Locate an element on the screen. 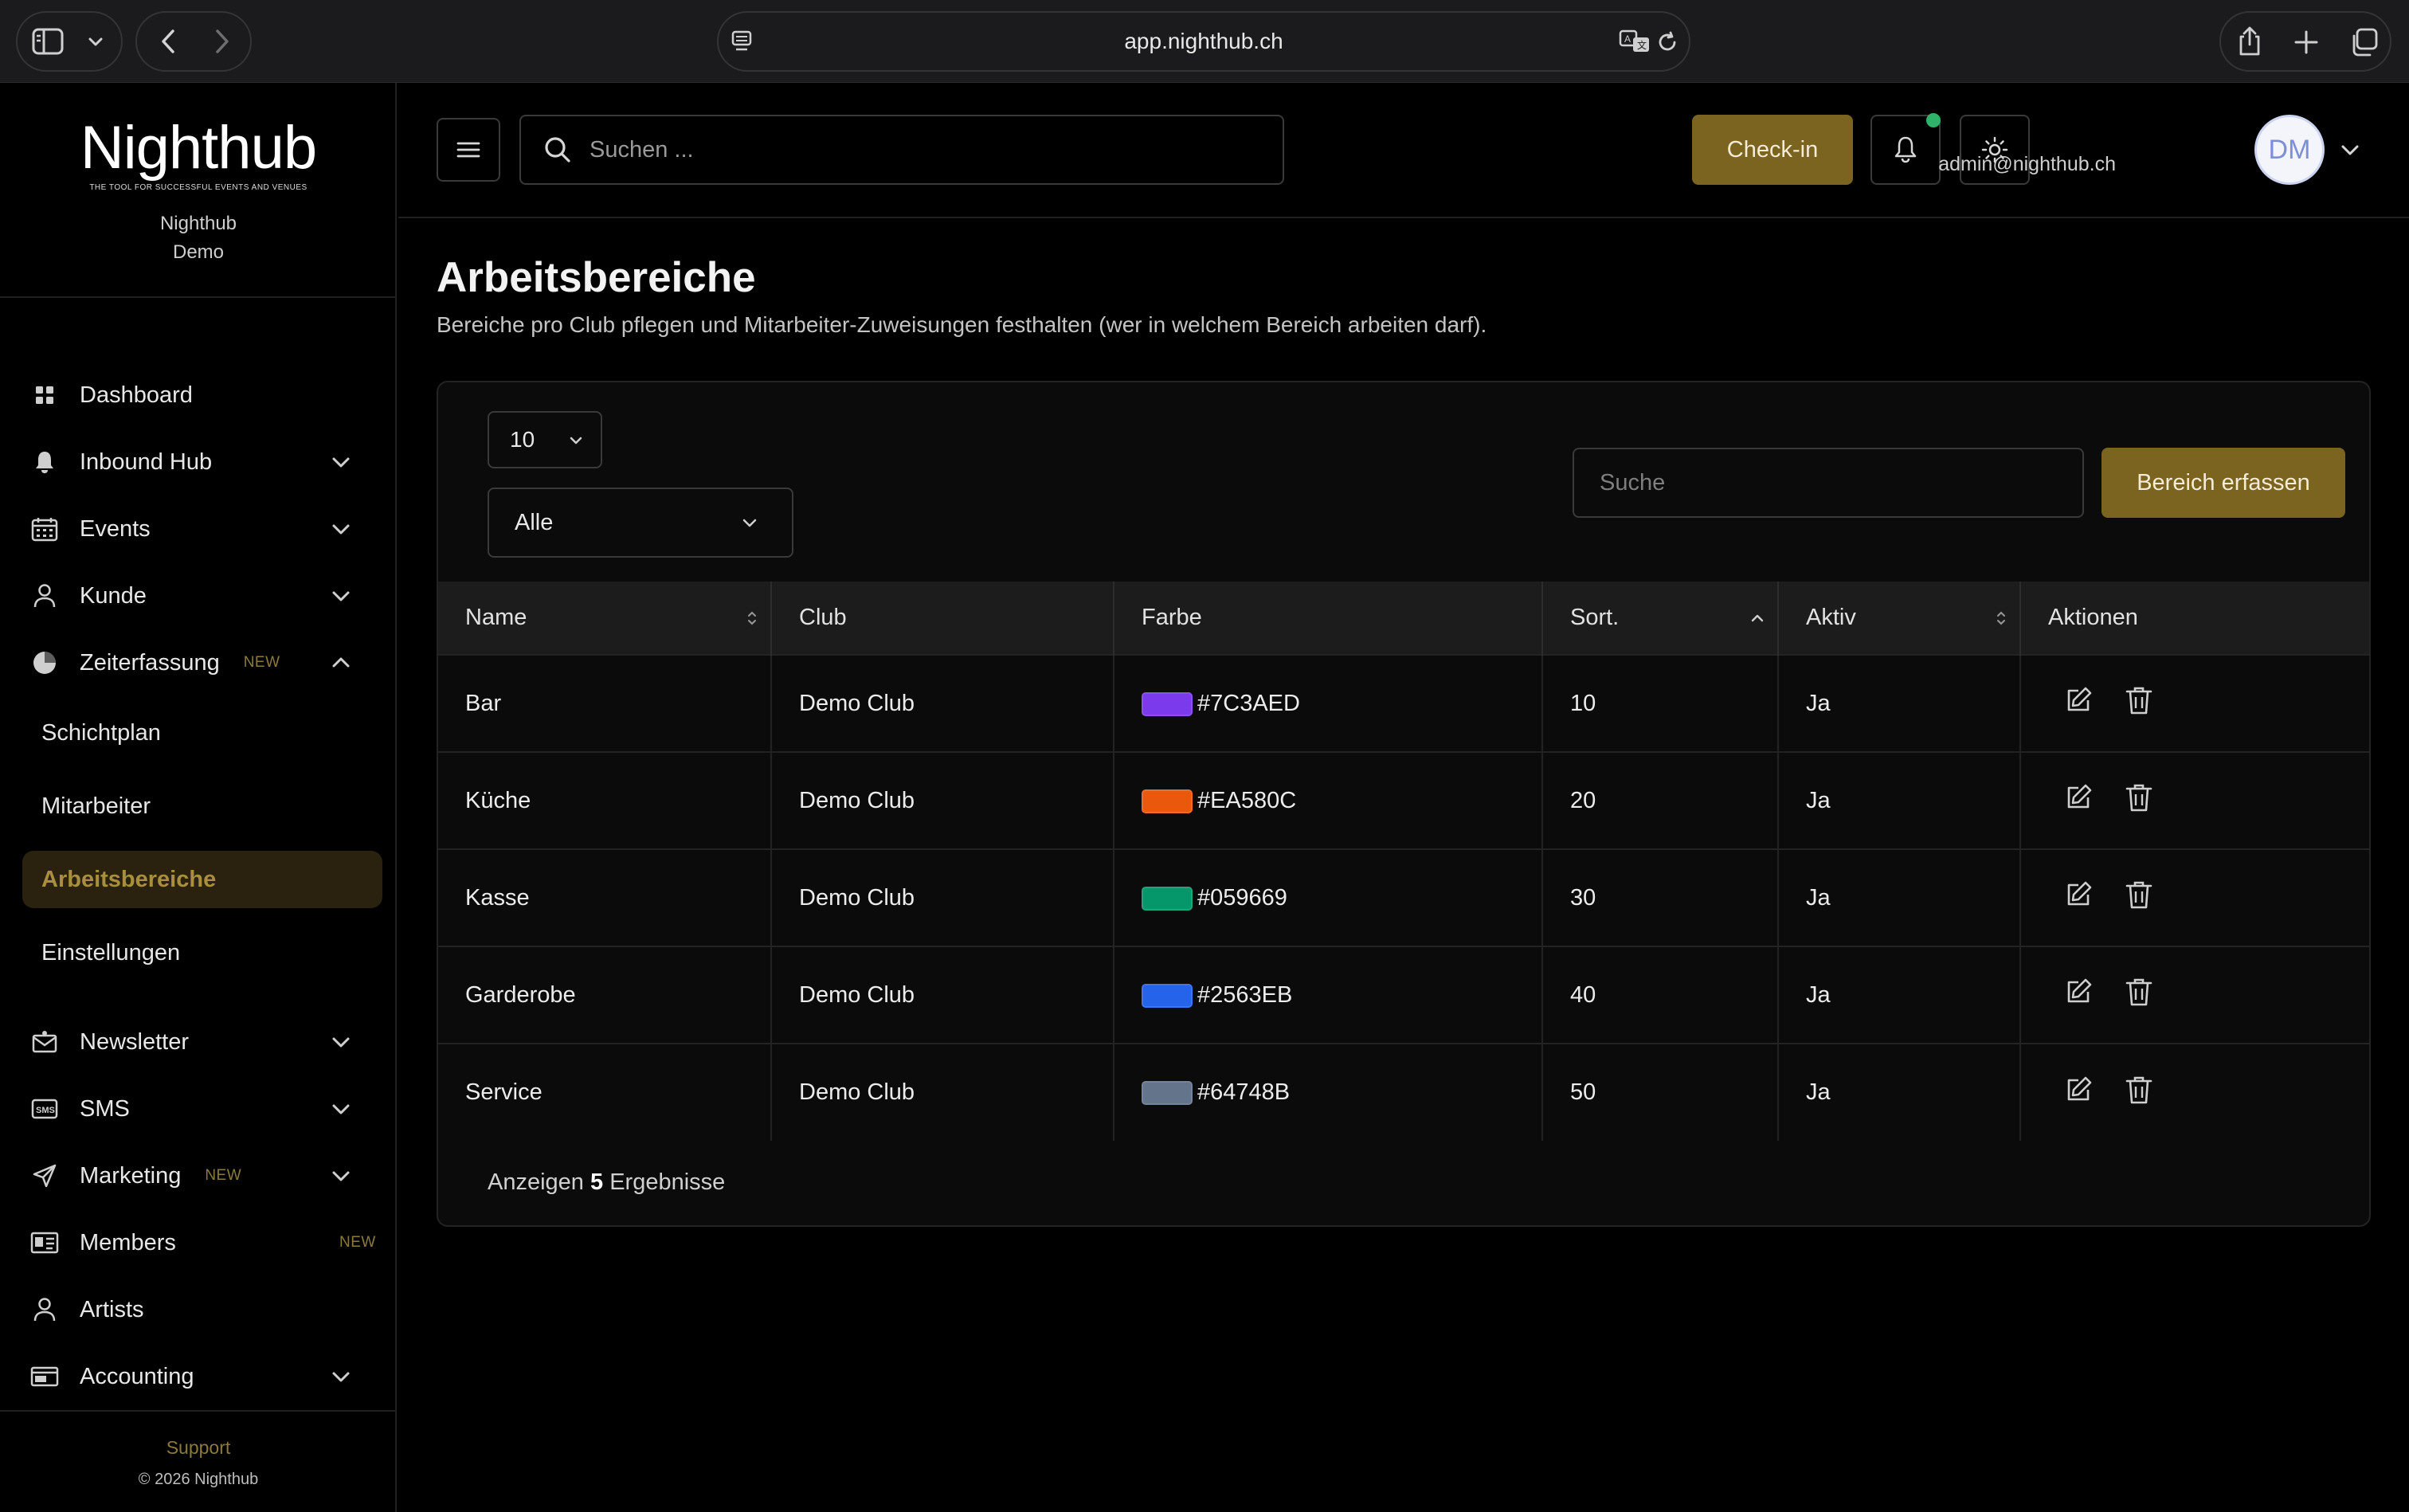 Image resolution: width=2409 pixels, height=1512 pixels. results-suffix: Ergebnisse is located at coordinates (667, 1182).